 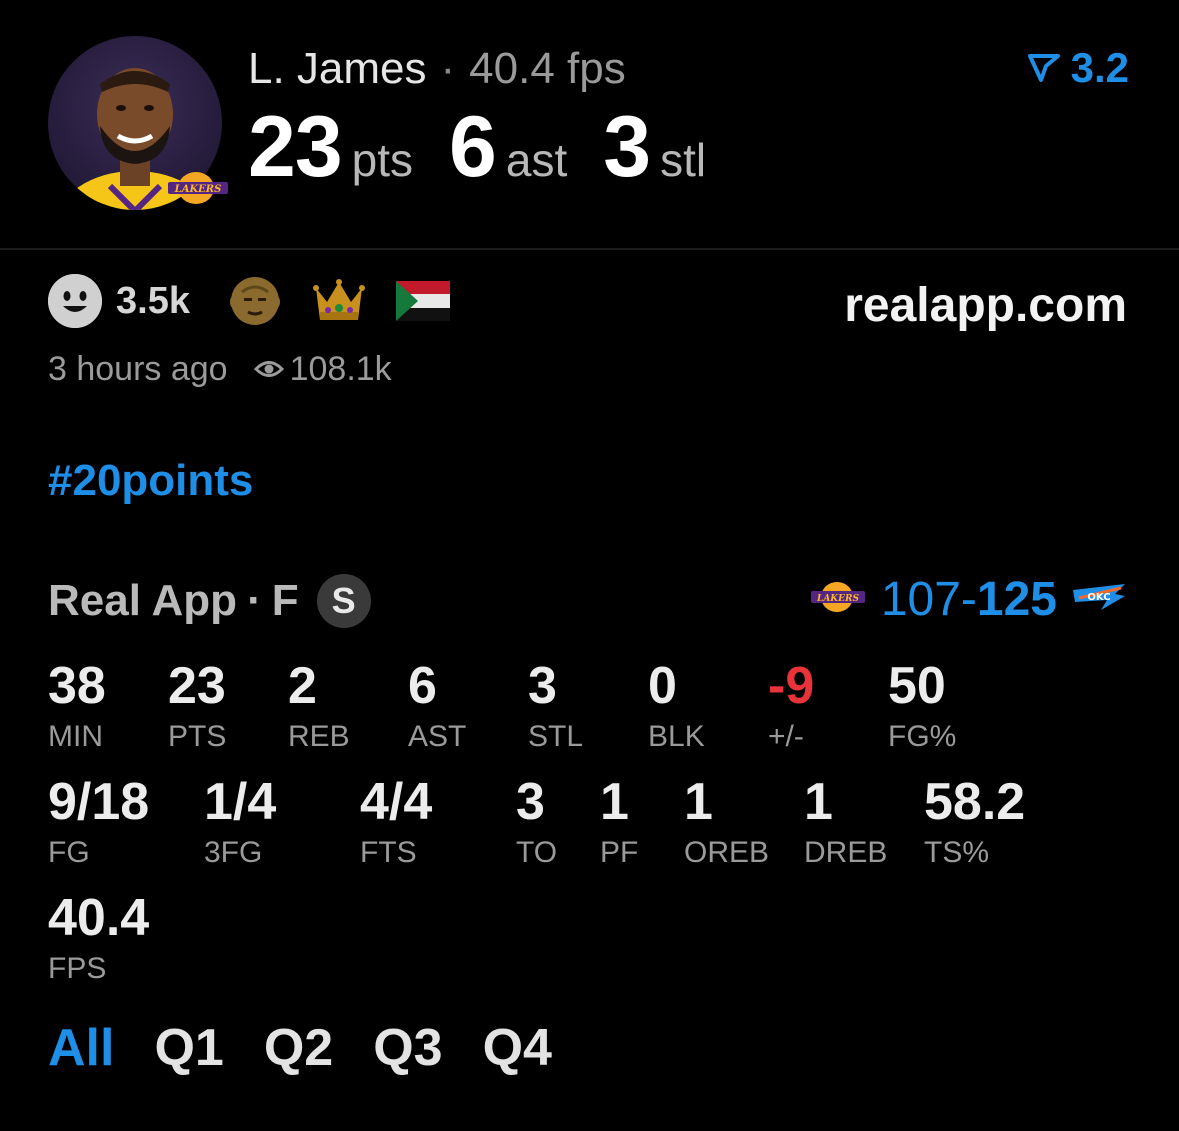 What do you see at coordinates (197, 736) in the screenshot?
I see `stat-pts-label: PTS` at bounding box center [197, 736].